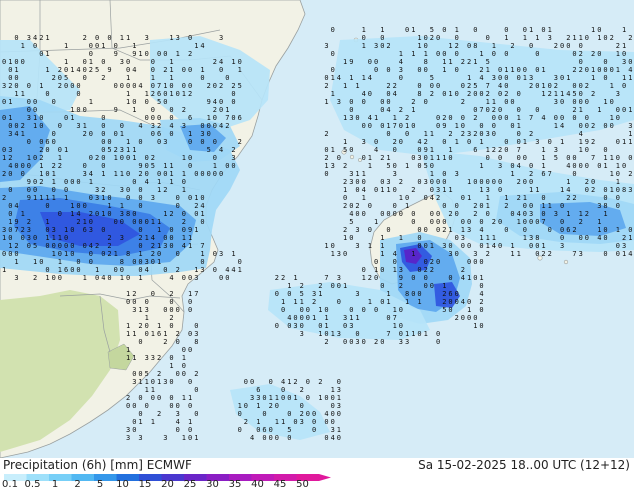  I want to click on grid-value: 7, so click(593, 158).